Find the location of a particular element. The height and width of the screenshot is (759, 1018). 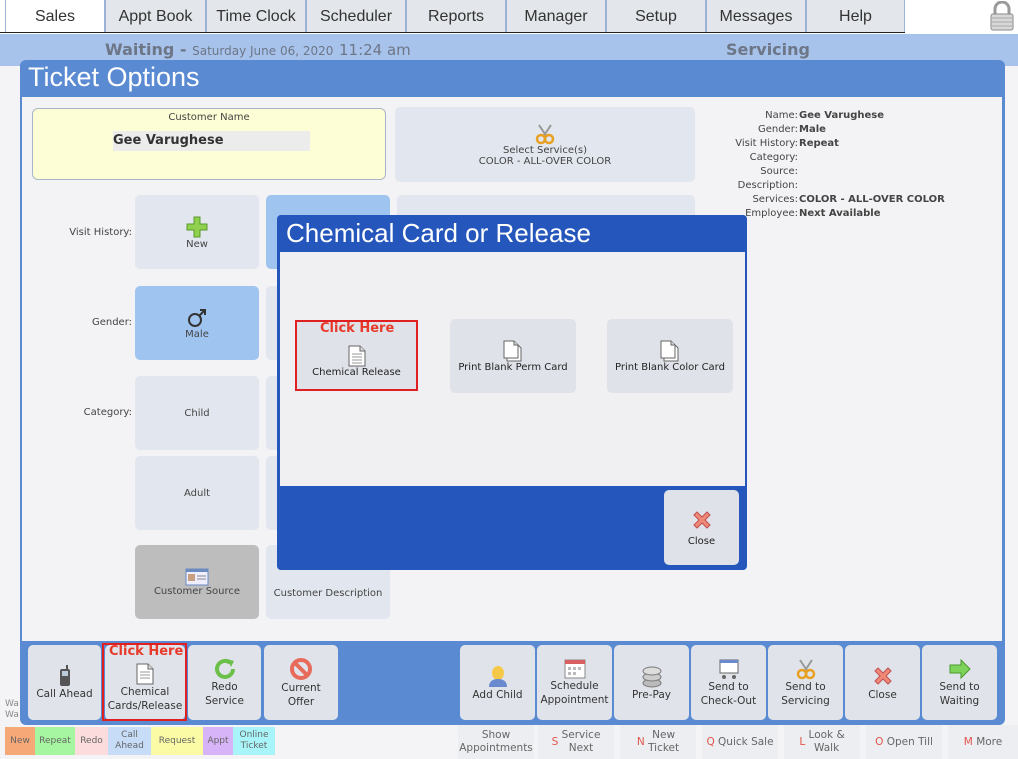

right-arrow-icon is located at coordinates (960, 669).